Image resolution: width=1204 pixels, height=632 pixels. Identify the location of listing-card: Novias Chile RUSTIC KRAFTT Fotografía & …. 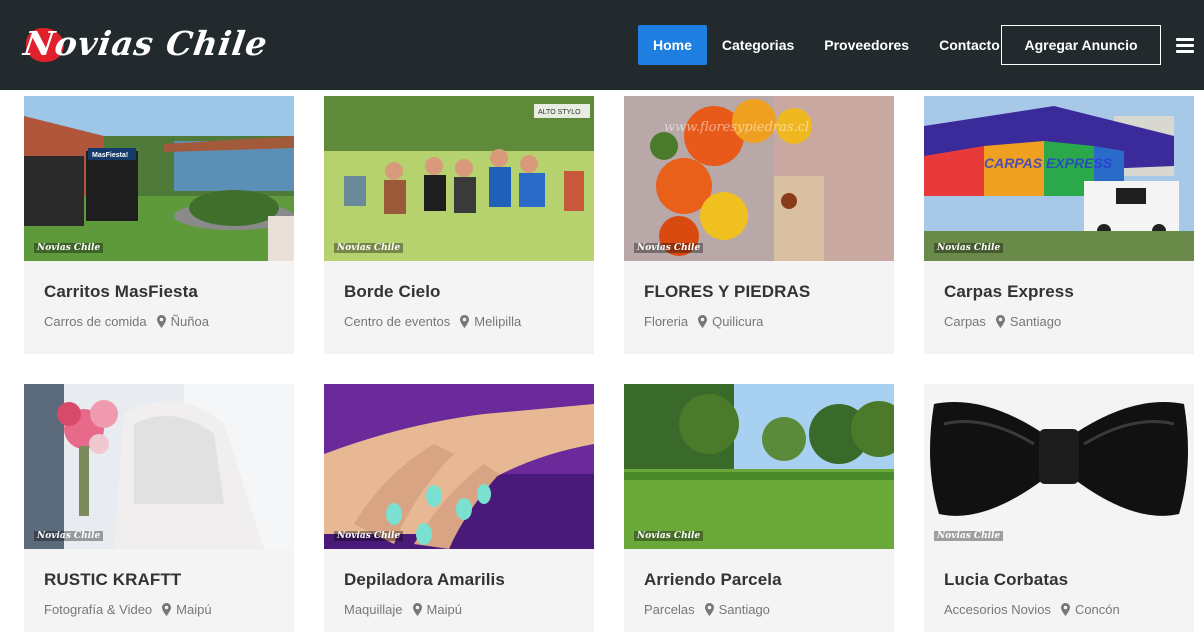
(159, 508).